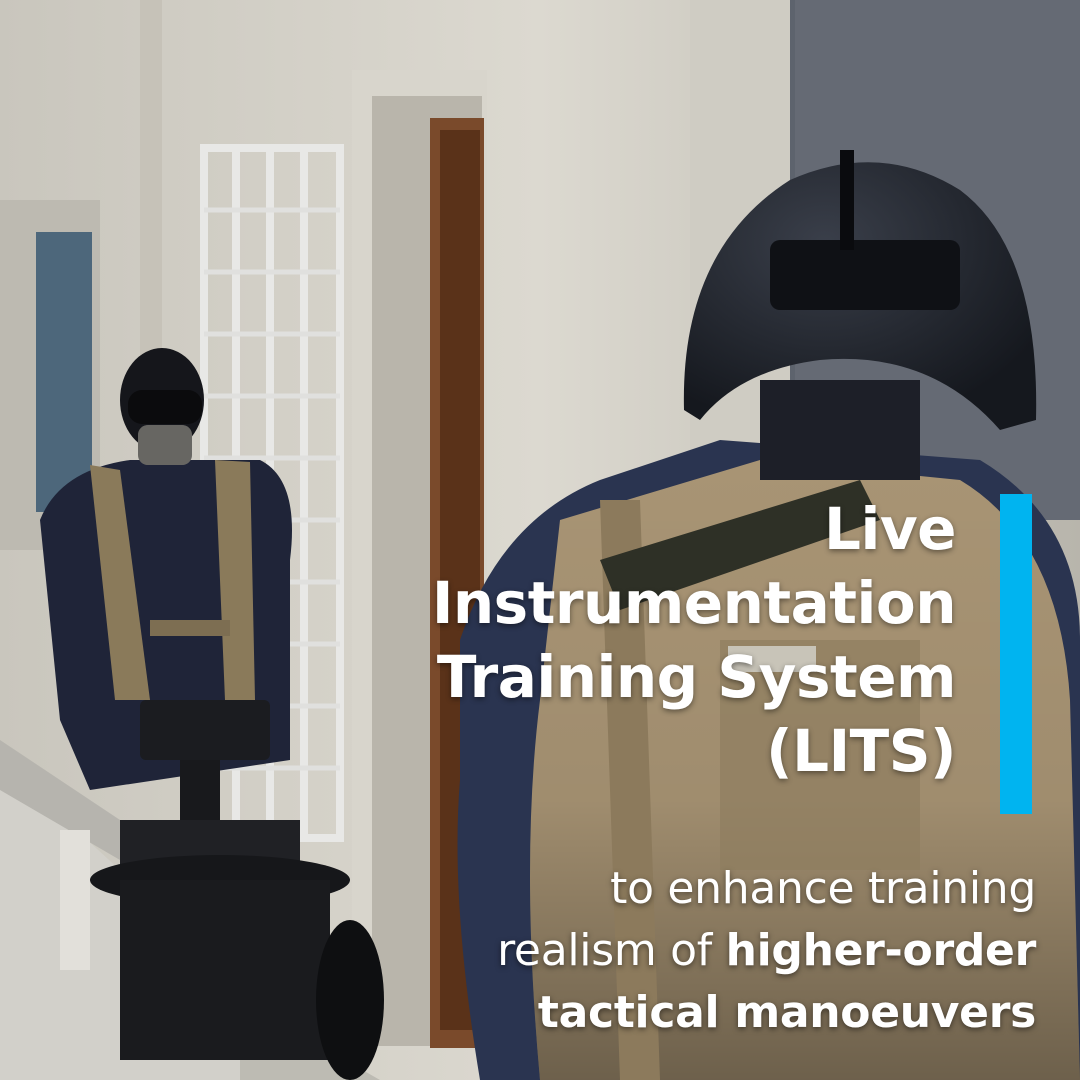 The height and width of the screenshot is (1080, 1080). I want to click on subheadline-line-2-regular: realism of, so click(611, 950).